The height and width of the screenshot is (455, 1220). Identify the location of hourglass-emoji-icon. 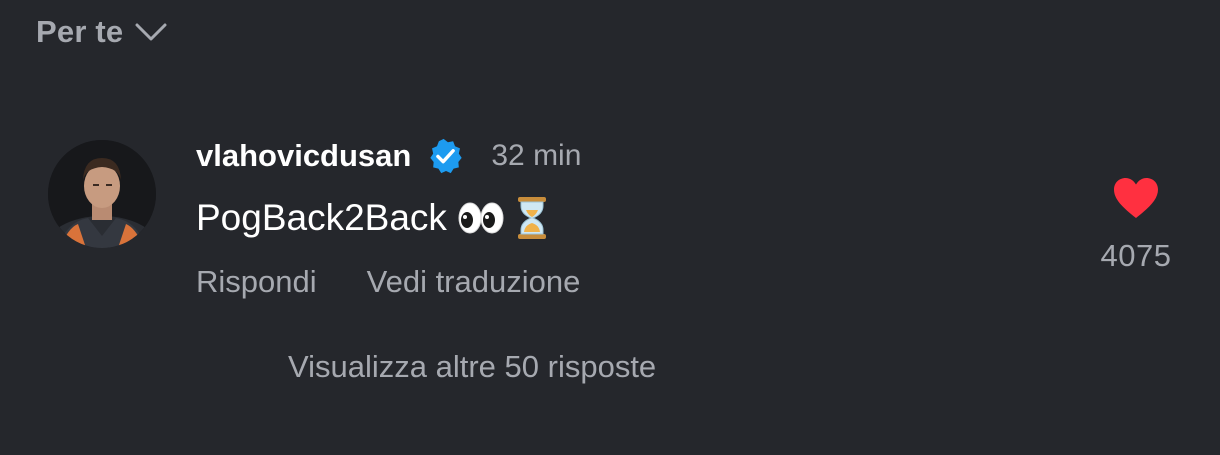
(532, 218).